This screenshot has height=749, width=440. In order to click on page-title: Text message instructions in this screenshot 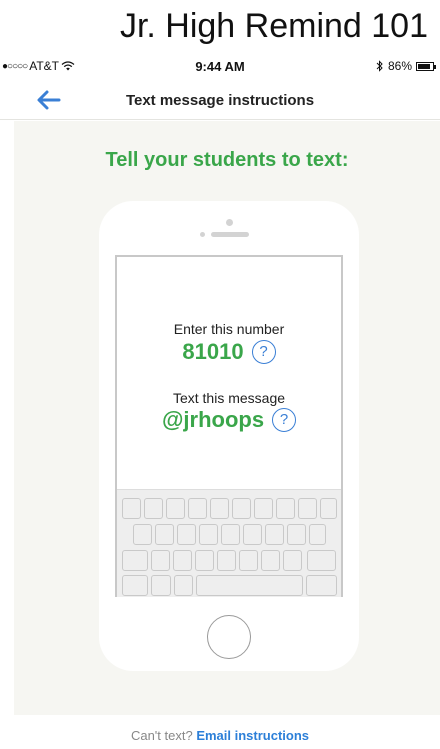, I will do `click(220, 100)`.